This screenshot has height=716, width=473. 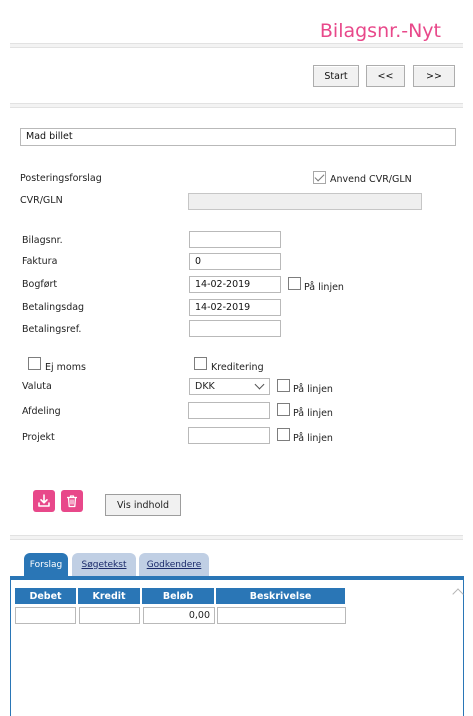 What do you see at coordinates (324, 287) in the screenshot?
I see `bogfort-paa-linjen-label: På linjen` at bounding box center [324, 287].